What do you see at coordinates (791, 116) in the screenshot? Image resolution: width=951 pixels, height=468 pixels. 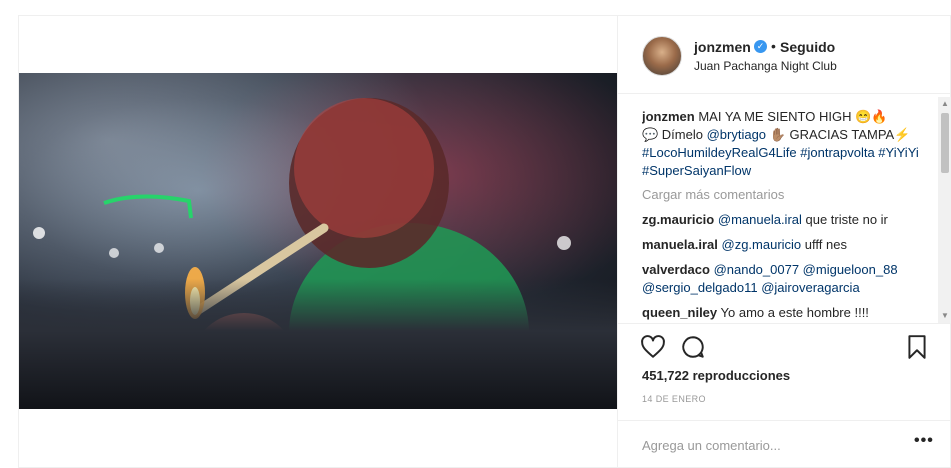 I see `caption-text-1: MAI YA ME SIENTO HIGH 😁🔥` at bounding box center [791, 116].